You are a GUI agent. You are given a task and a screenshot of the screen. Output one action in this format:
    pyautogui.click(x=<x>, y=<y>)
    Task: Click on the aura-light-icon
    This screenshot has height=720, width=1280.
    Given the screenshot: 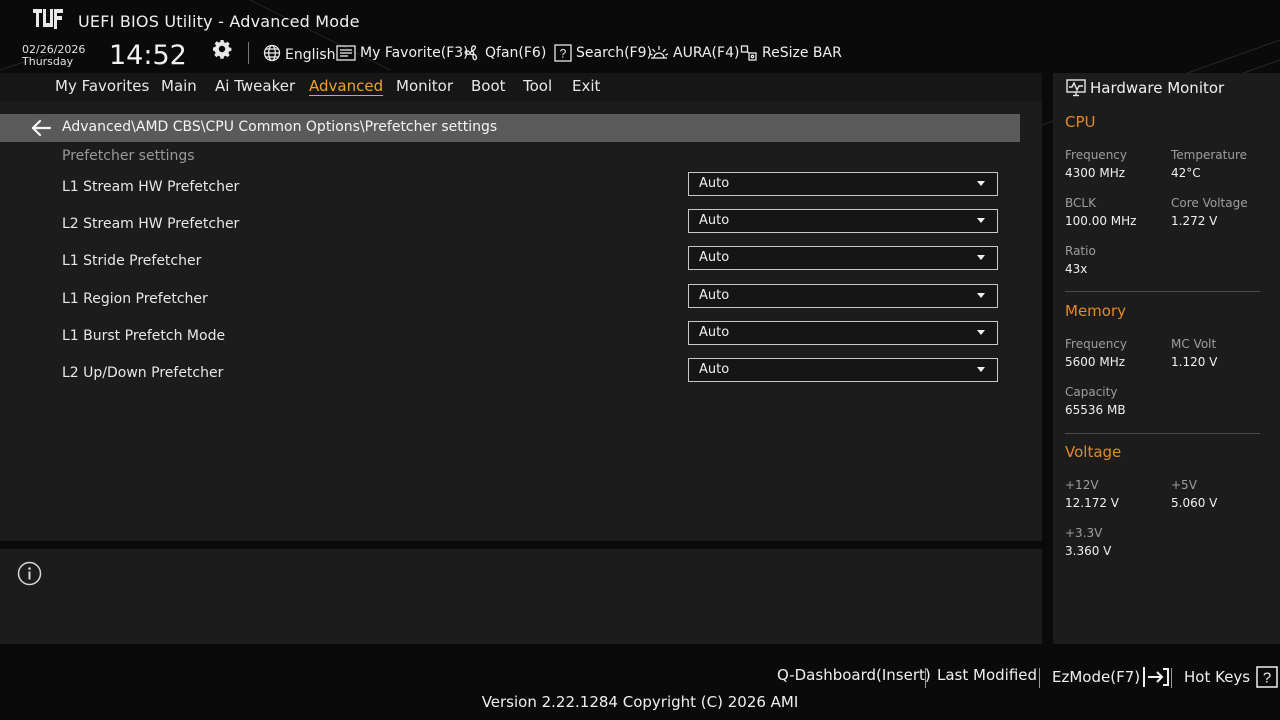 What is the action you would take?
    pyautogui.click(x=659, y=52)
    